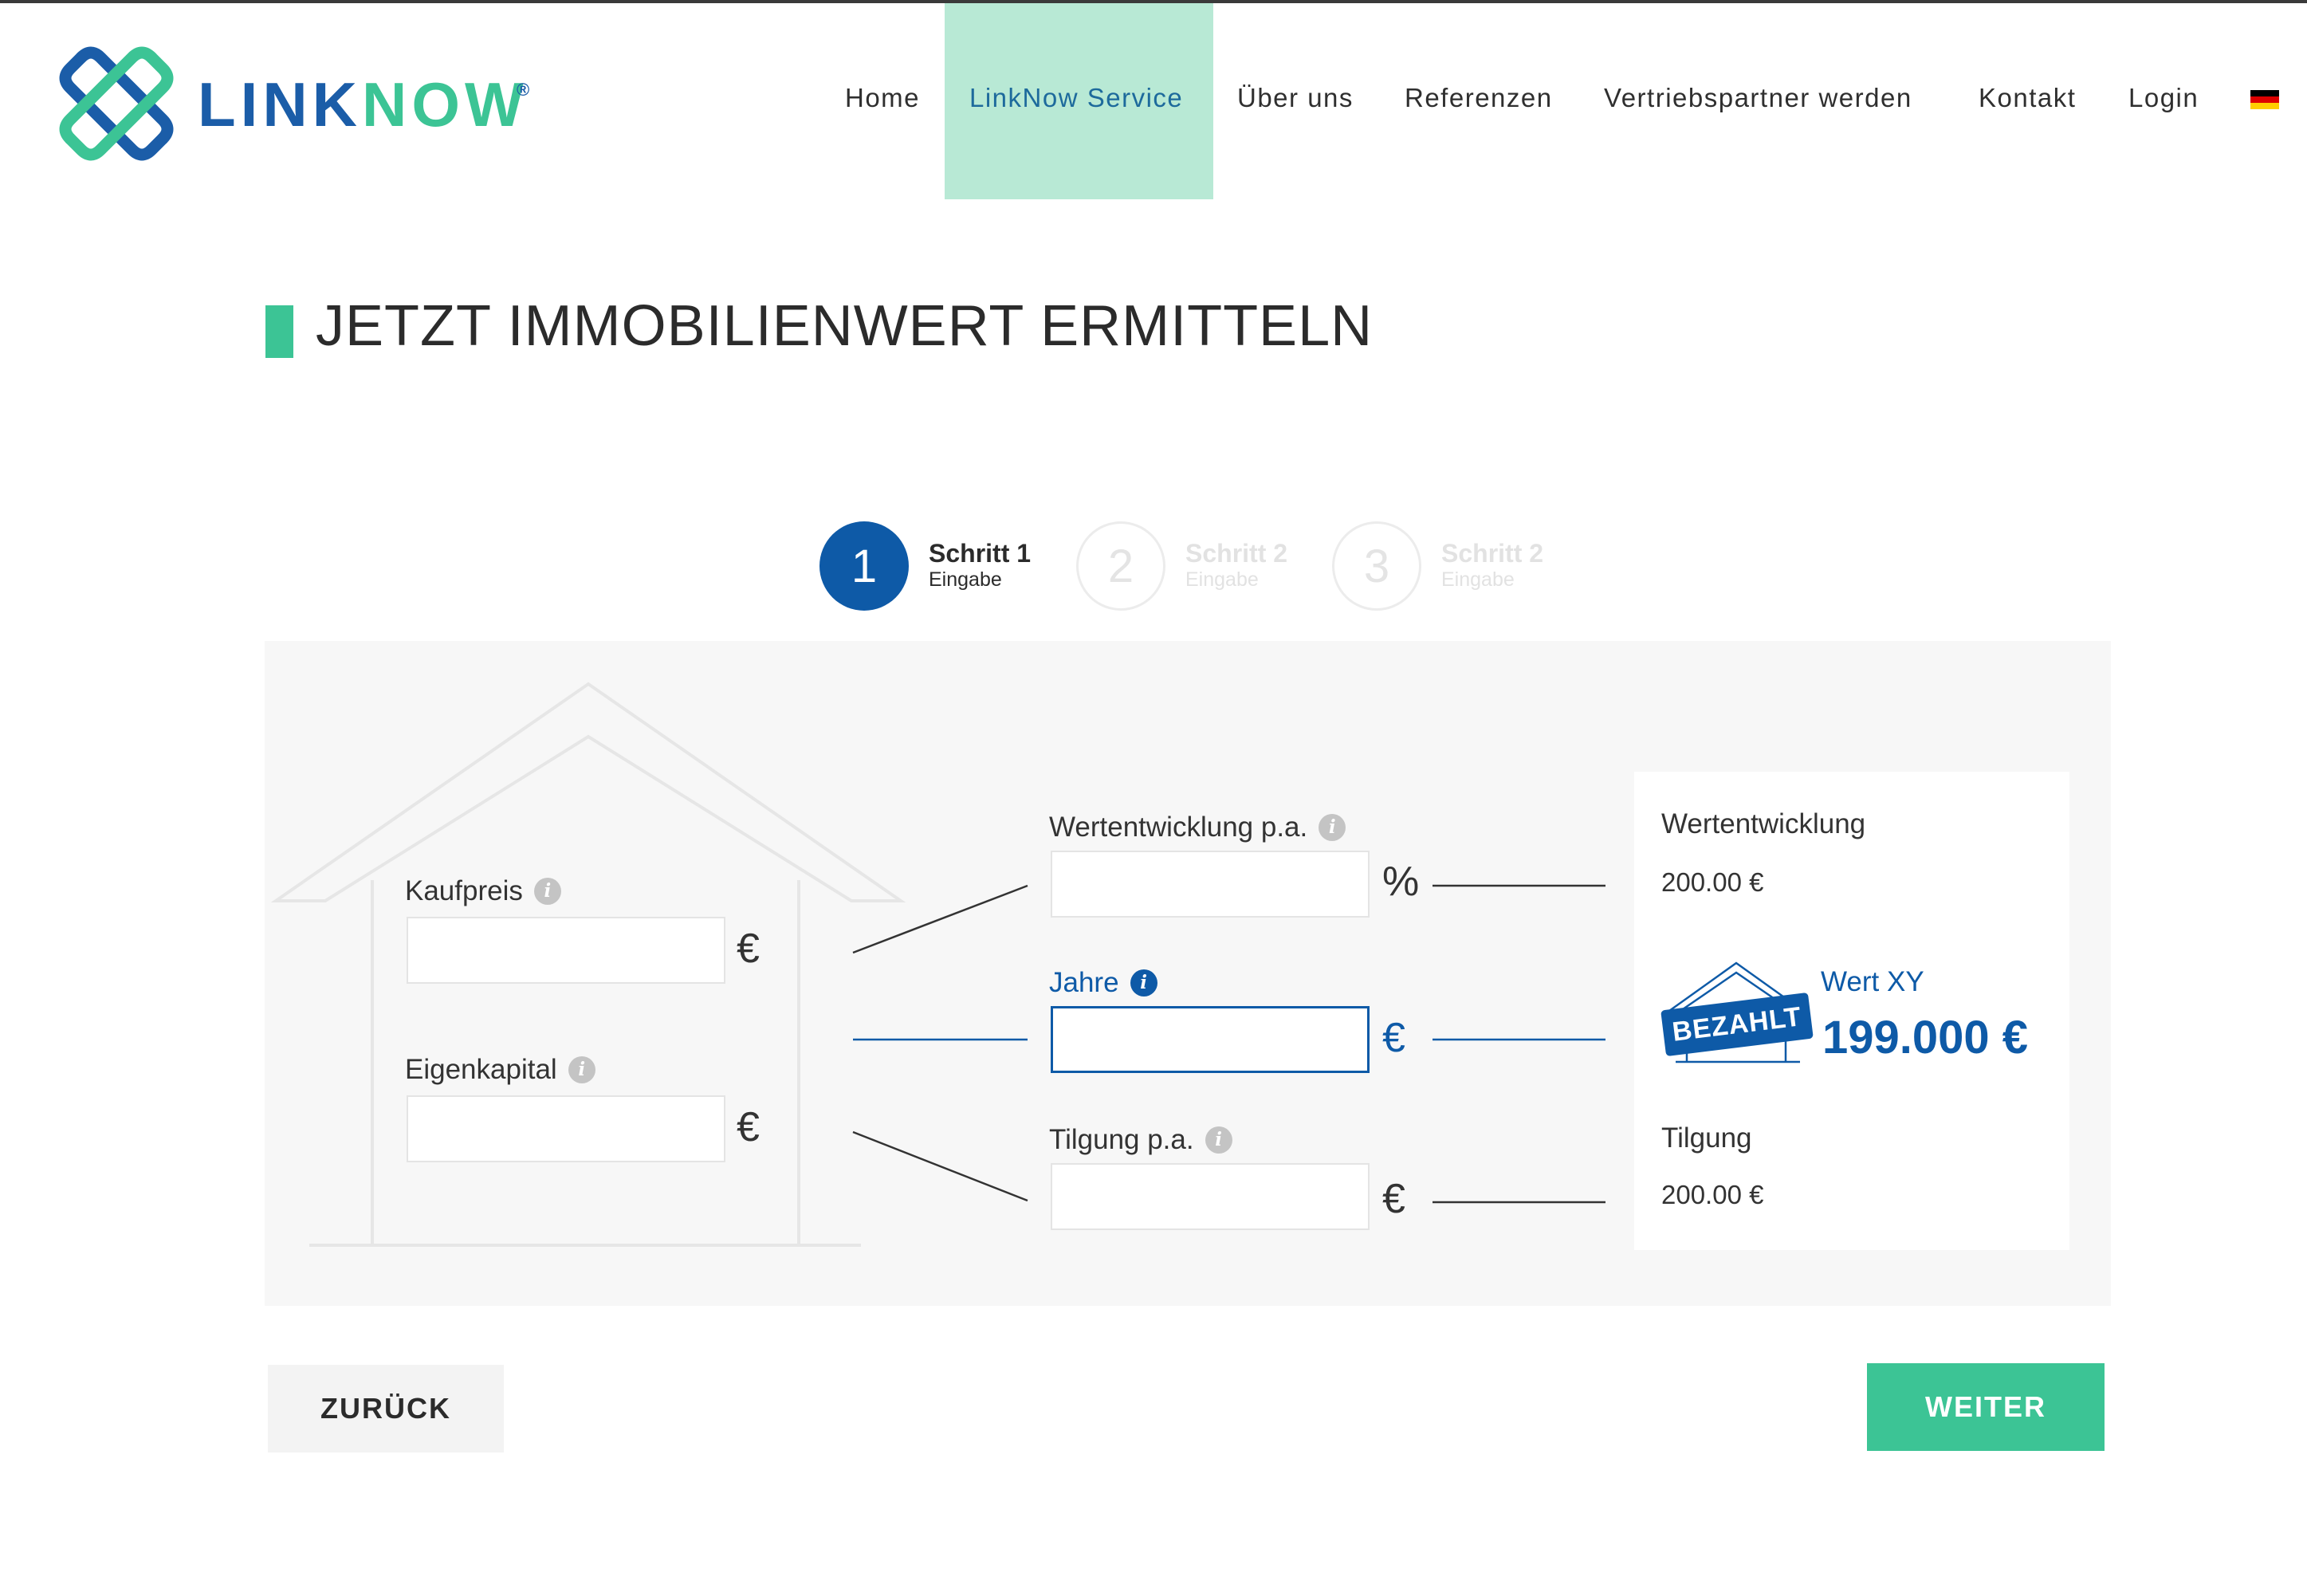 This screenshot has height=1596, width=2307. What do you see at coordinates (1210, 884) in the screenshot?
I see `wertentwicklung-input` at bounding box center [1210, 884].